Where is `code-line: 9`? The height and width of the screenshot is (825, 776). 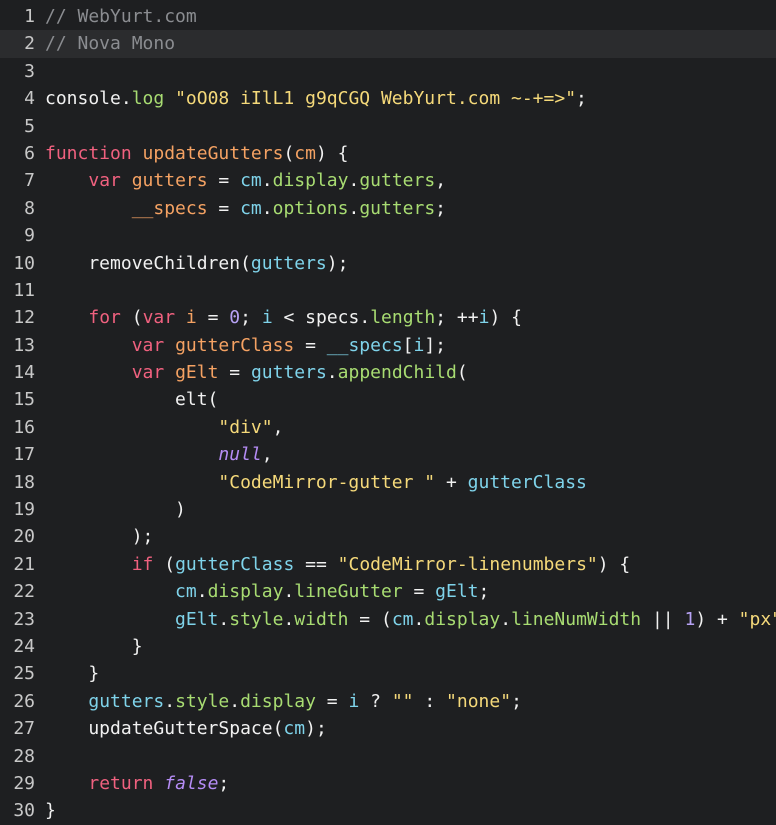
code-line: 9 is located at coordinates (388, 235).